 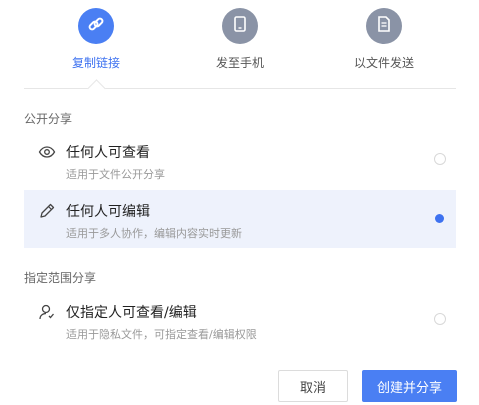 What do you see at coordinates (383, 63) in the screenshot?
I see `tab-send-as-file-label: 以文件发送` at bounding box center [383, 63].